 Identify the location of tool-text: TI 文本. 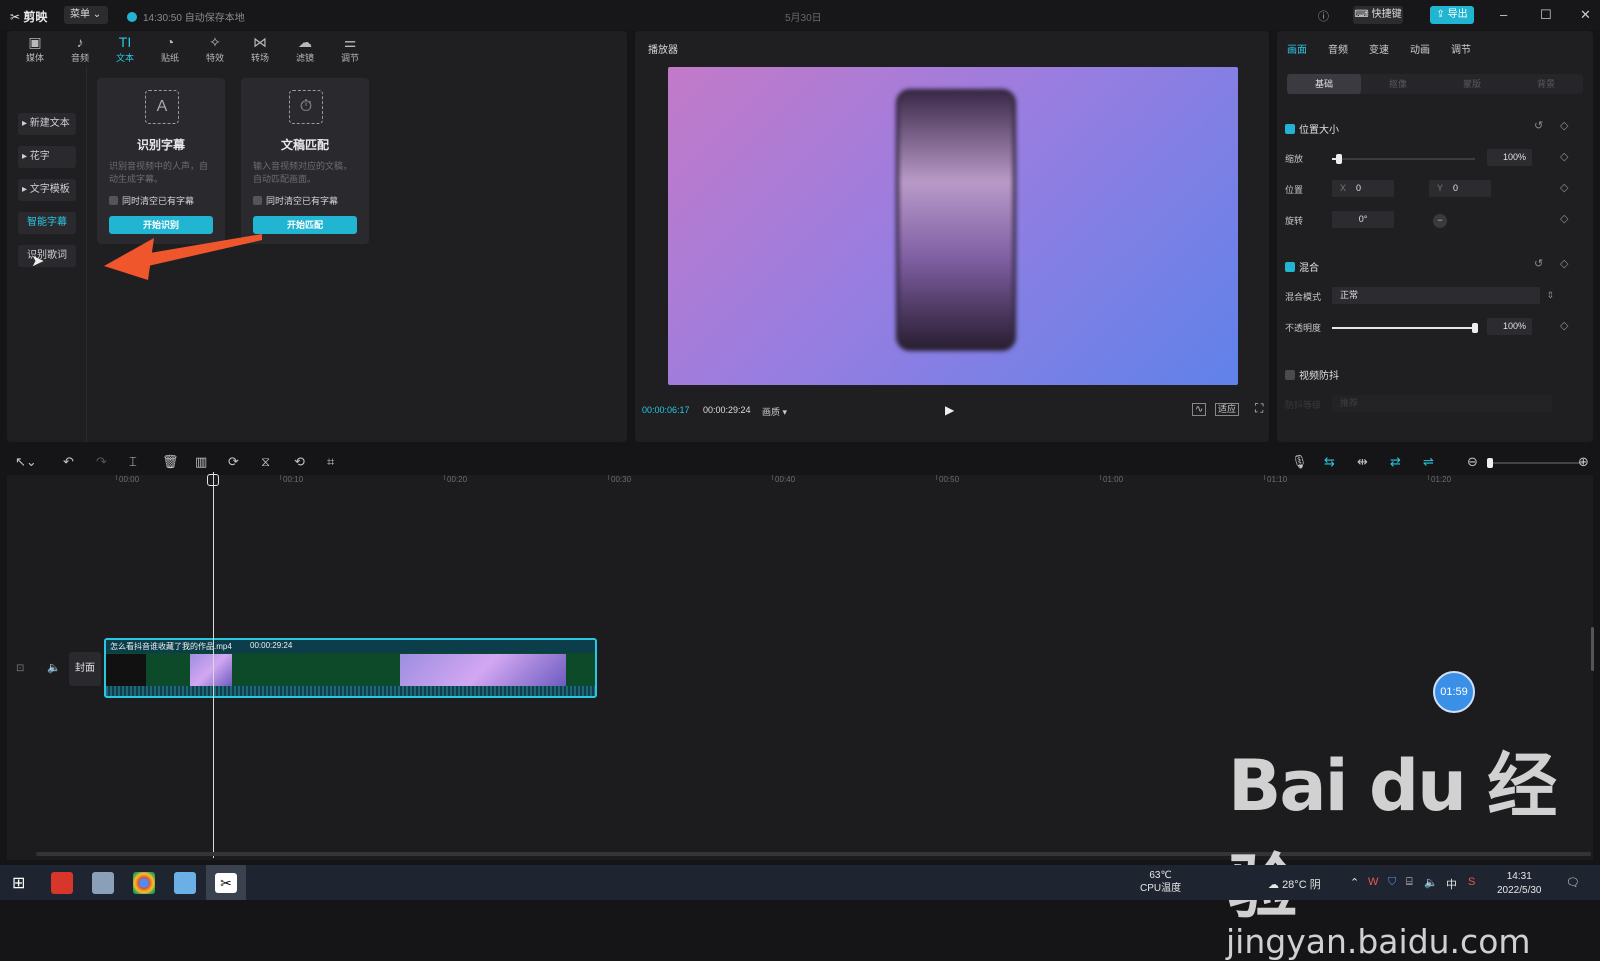
(125, 48).